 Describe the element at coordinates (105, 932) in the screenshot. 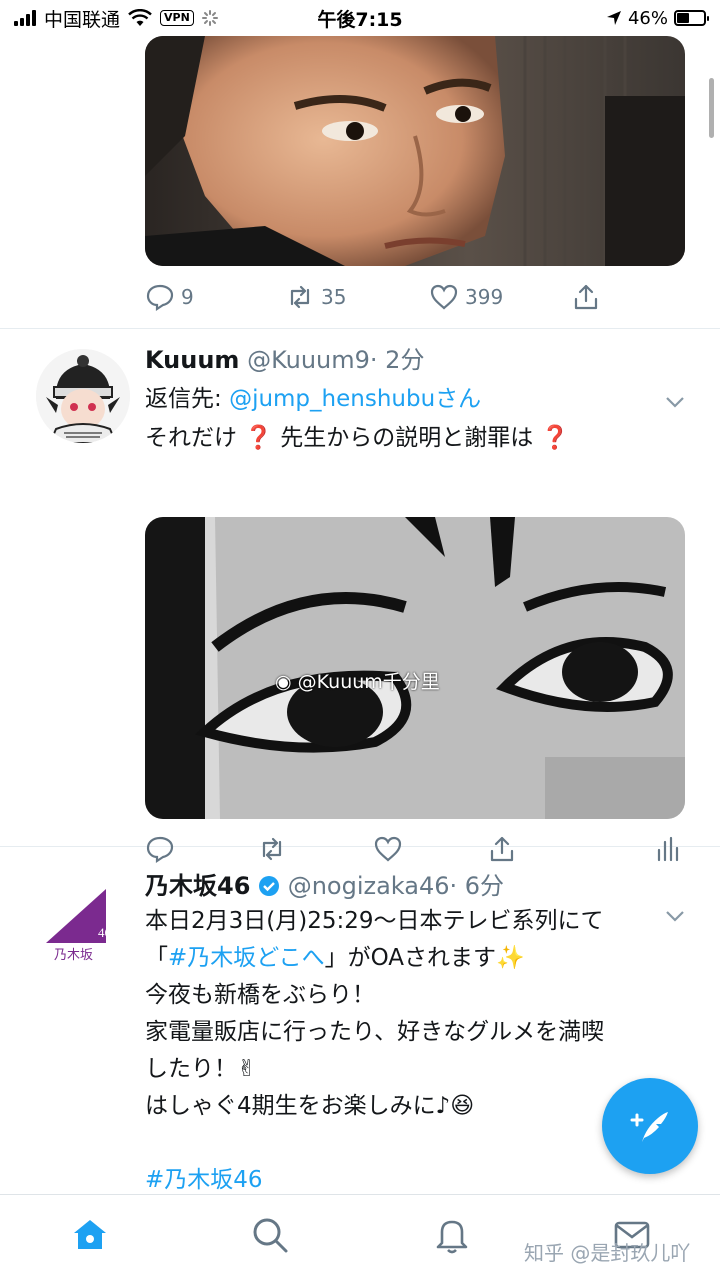

I see `svg-text: 46` at that location.